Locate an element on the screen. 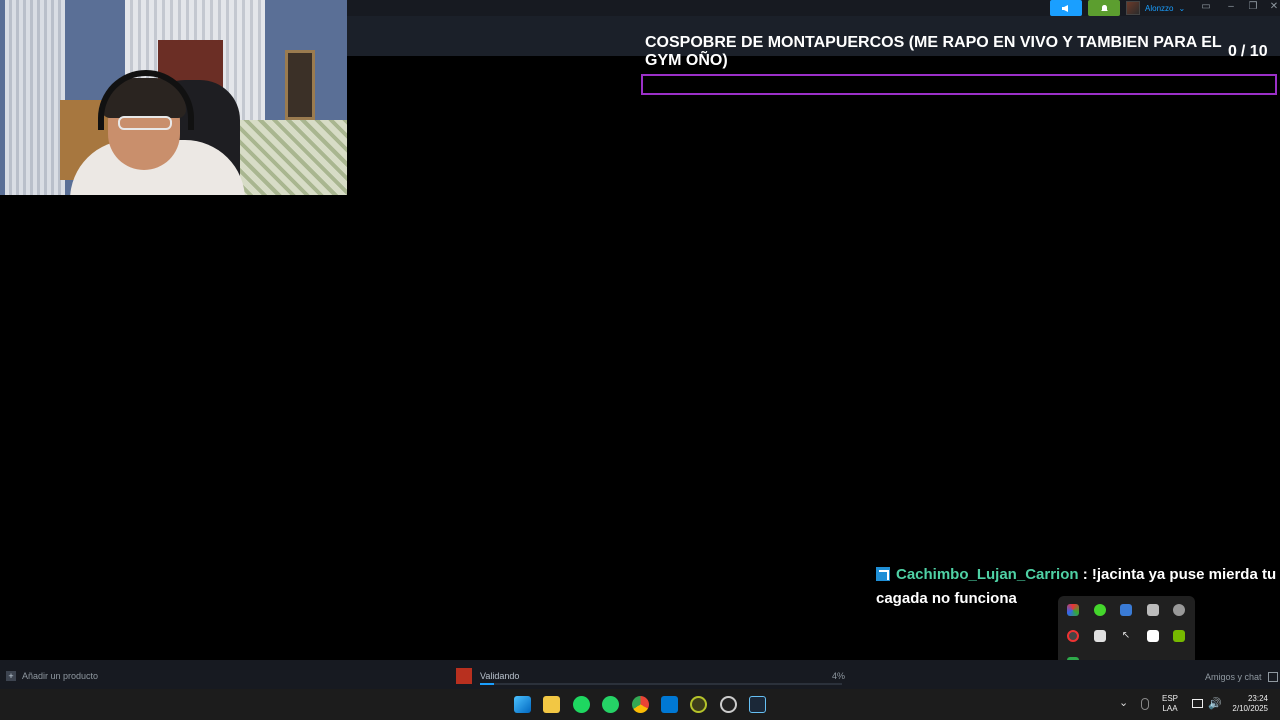 The width and height of the screenshot is (1280, 720). microphone-icon is located at coordinates (1145, 704).